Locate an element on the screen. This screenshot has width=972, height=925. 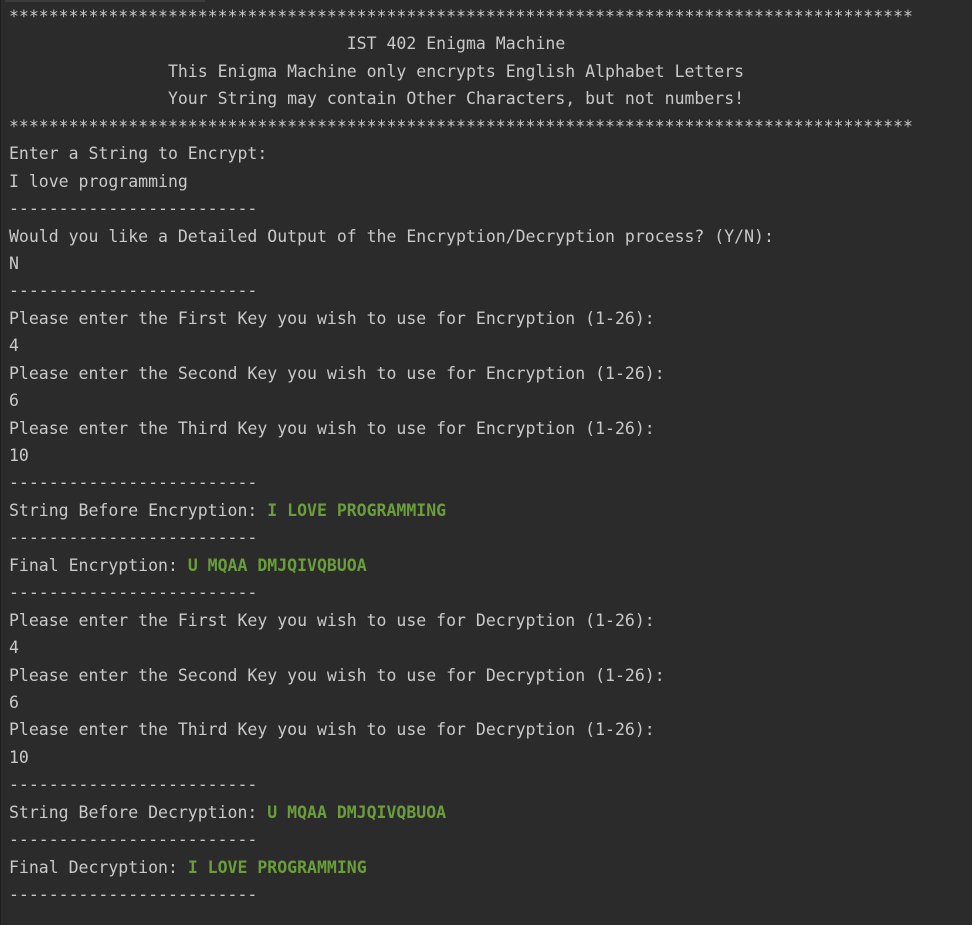
dec-final-label: Final Decryption: is located at coordinates (98, 867).